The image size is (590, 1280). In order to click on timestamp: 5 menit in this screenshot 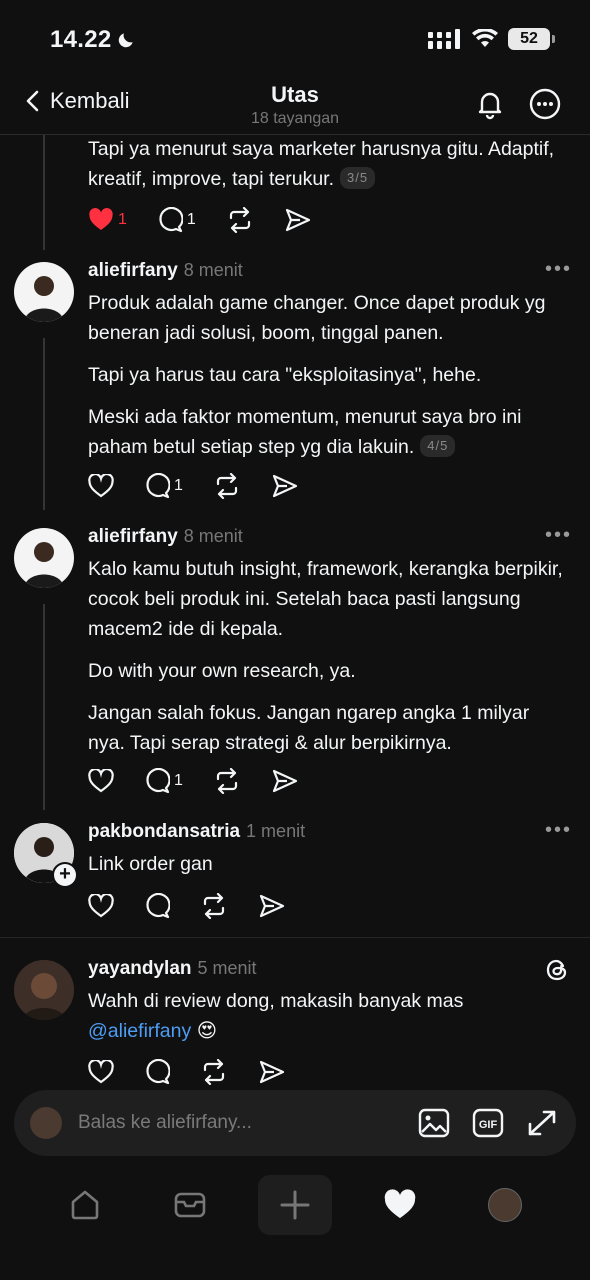, I will do `click(227, 968)`.